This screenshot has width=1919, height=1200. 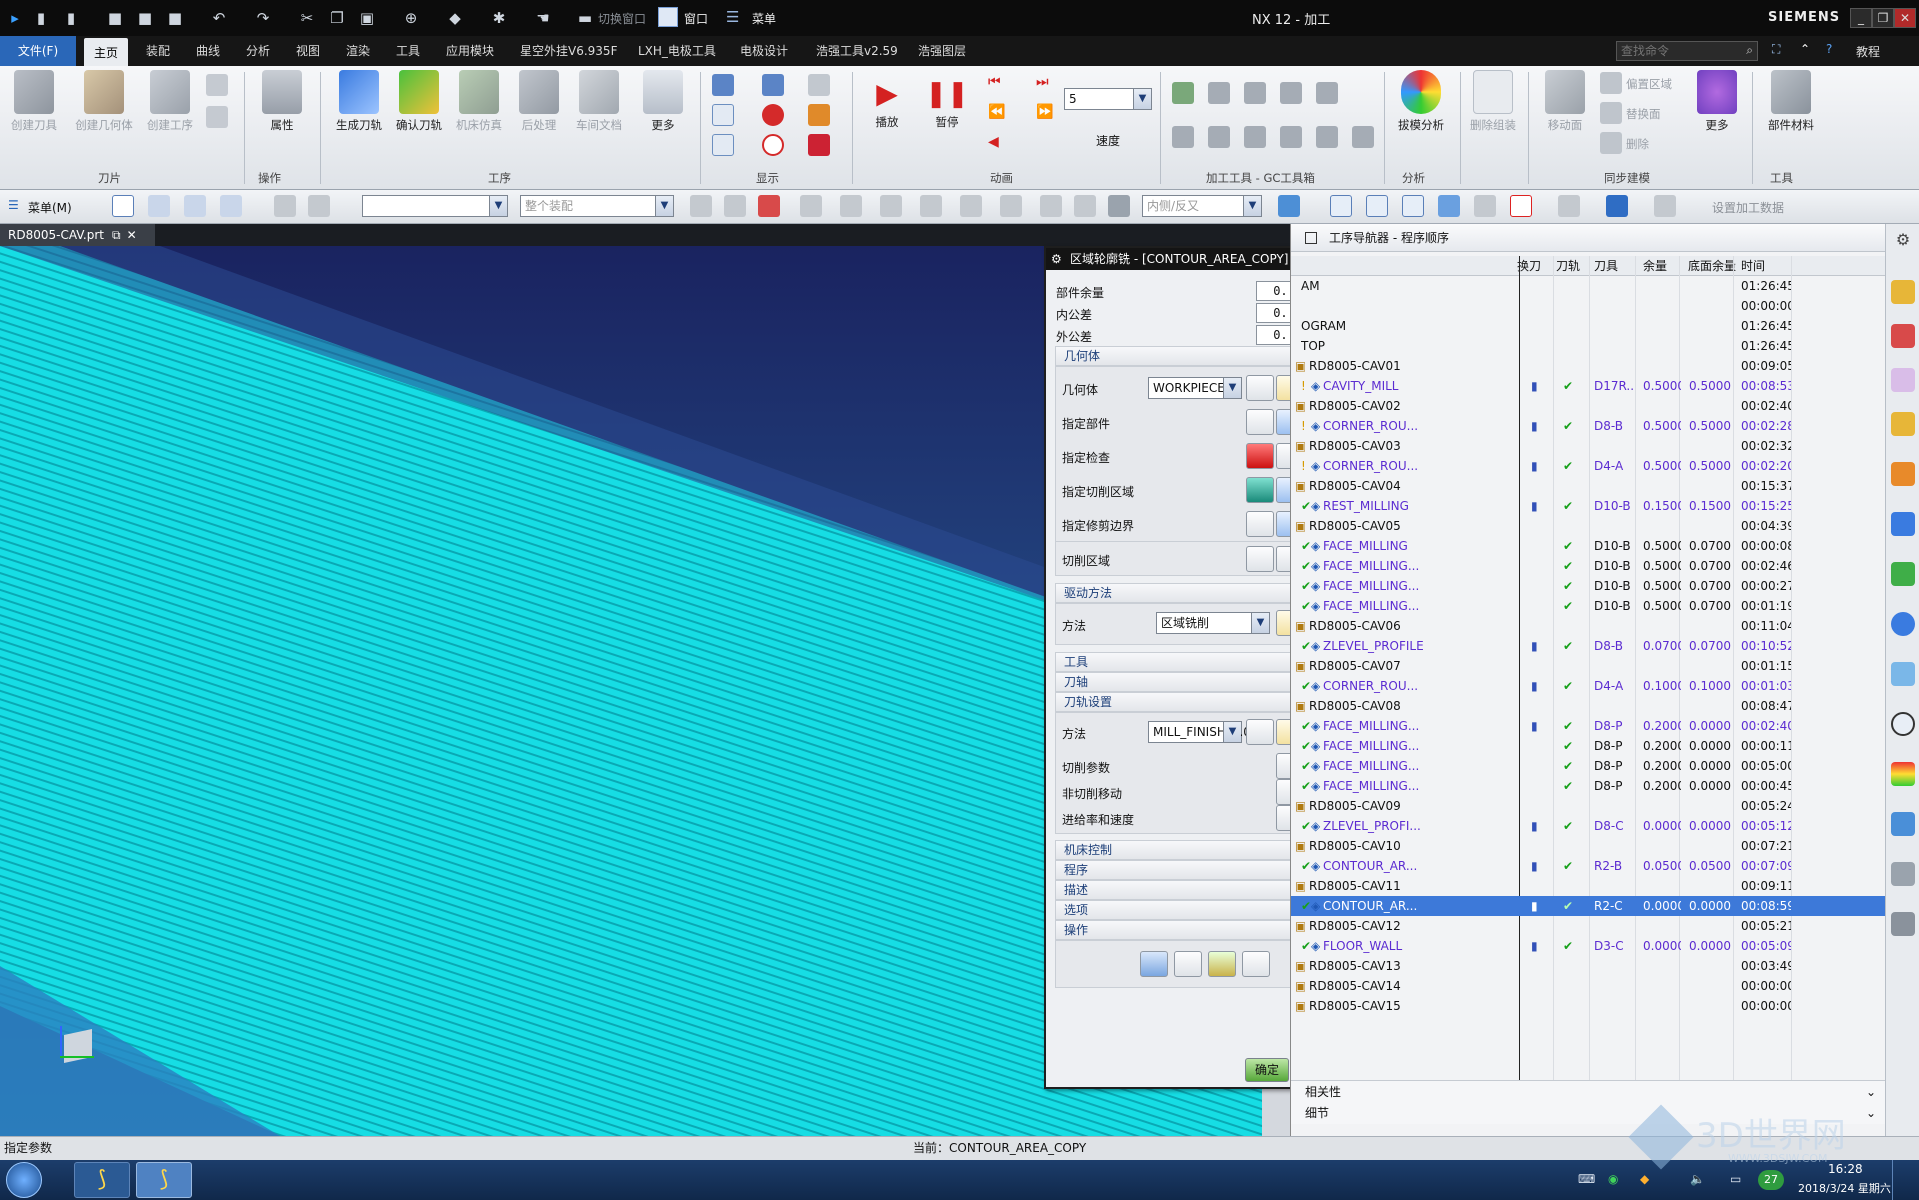 What do you see at coordinates (115, 18) in the screenshot?
I see `save-icon: ■` at bounding box center [115, 18].